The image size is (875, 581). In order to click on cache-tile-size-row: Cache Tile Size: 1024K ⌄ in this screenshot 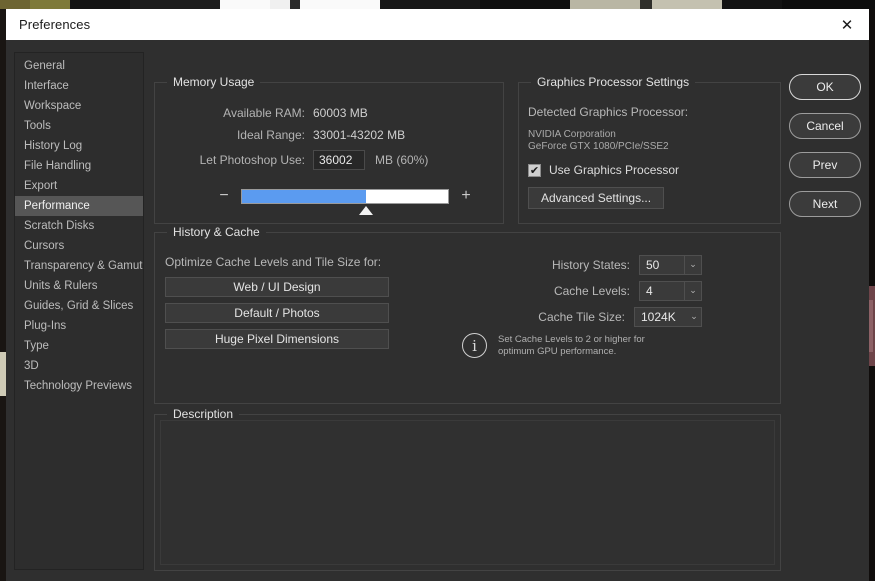, I will do `click(620, 317)`.